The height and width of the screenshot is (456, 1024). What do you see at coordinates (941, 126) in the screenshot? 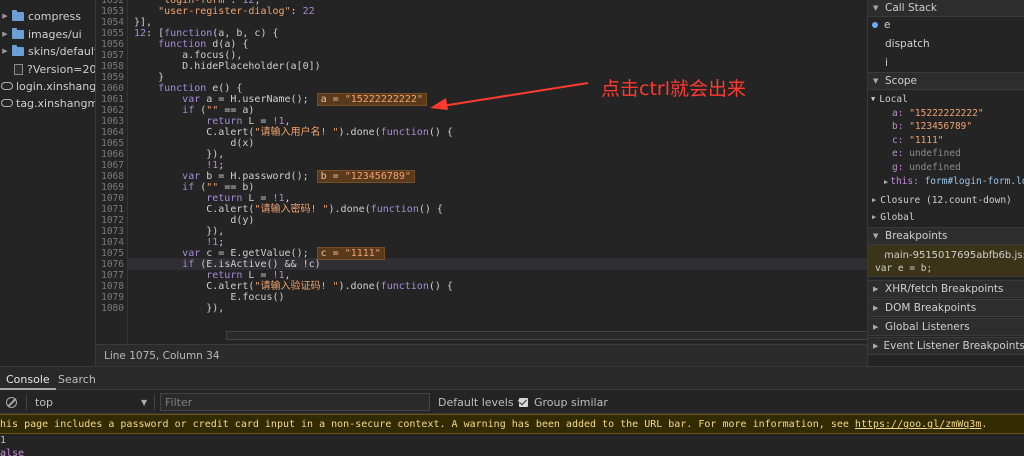
I see `var-value: "123456789"` at bounding box center [941, 126].